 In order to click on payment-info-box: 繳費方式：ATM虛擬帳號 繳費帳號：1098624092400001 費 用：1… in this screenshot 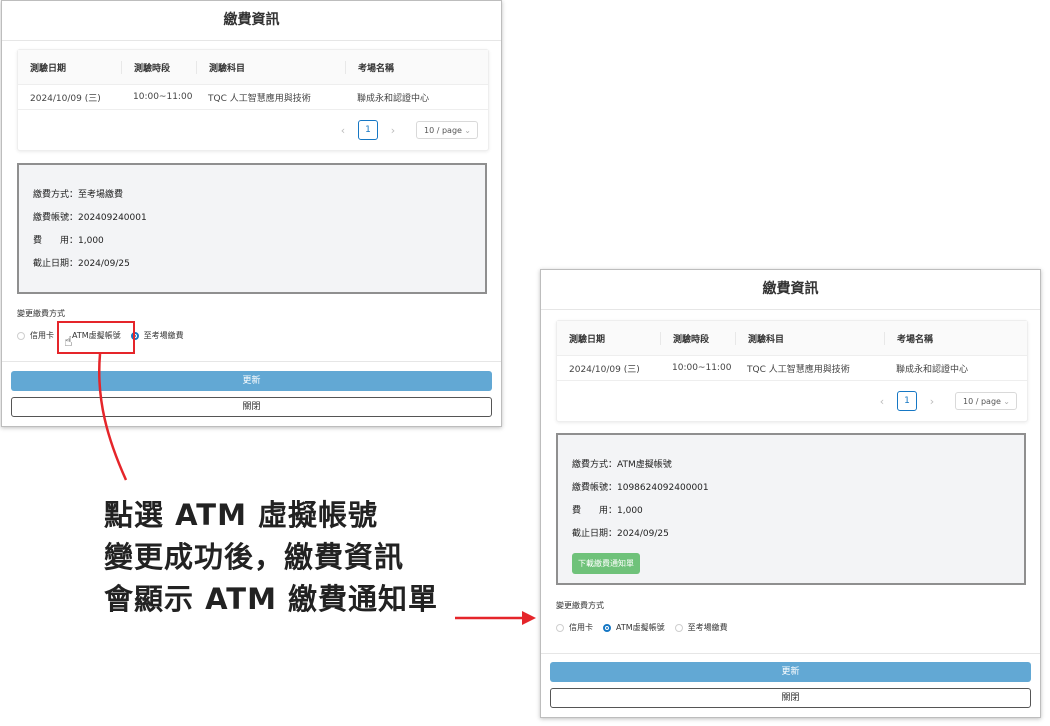, I will do `click(791, 509)`.